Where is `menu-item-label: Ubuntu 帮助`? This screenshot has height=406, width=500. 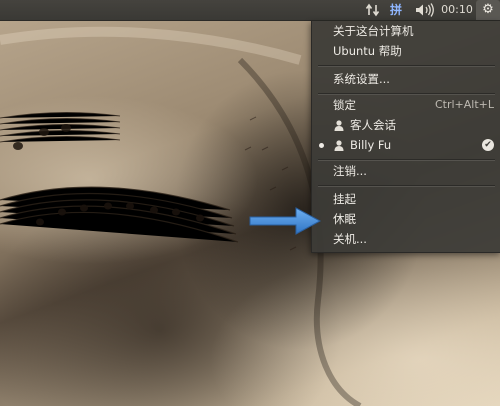 menu-item-label: Ubuntu 帮助 is located at coordinates (367, 51).